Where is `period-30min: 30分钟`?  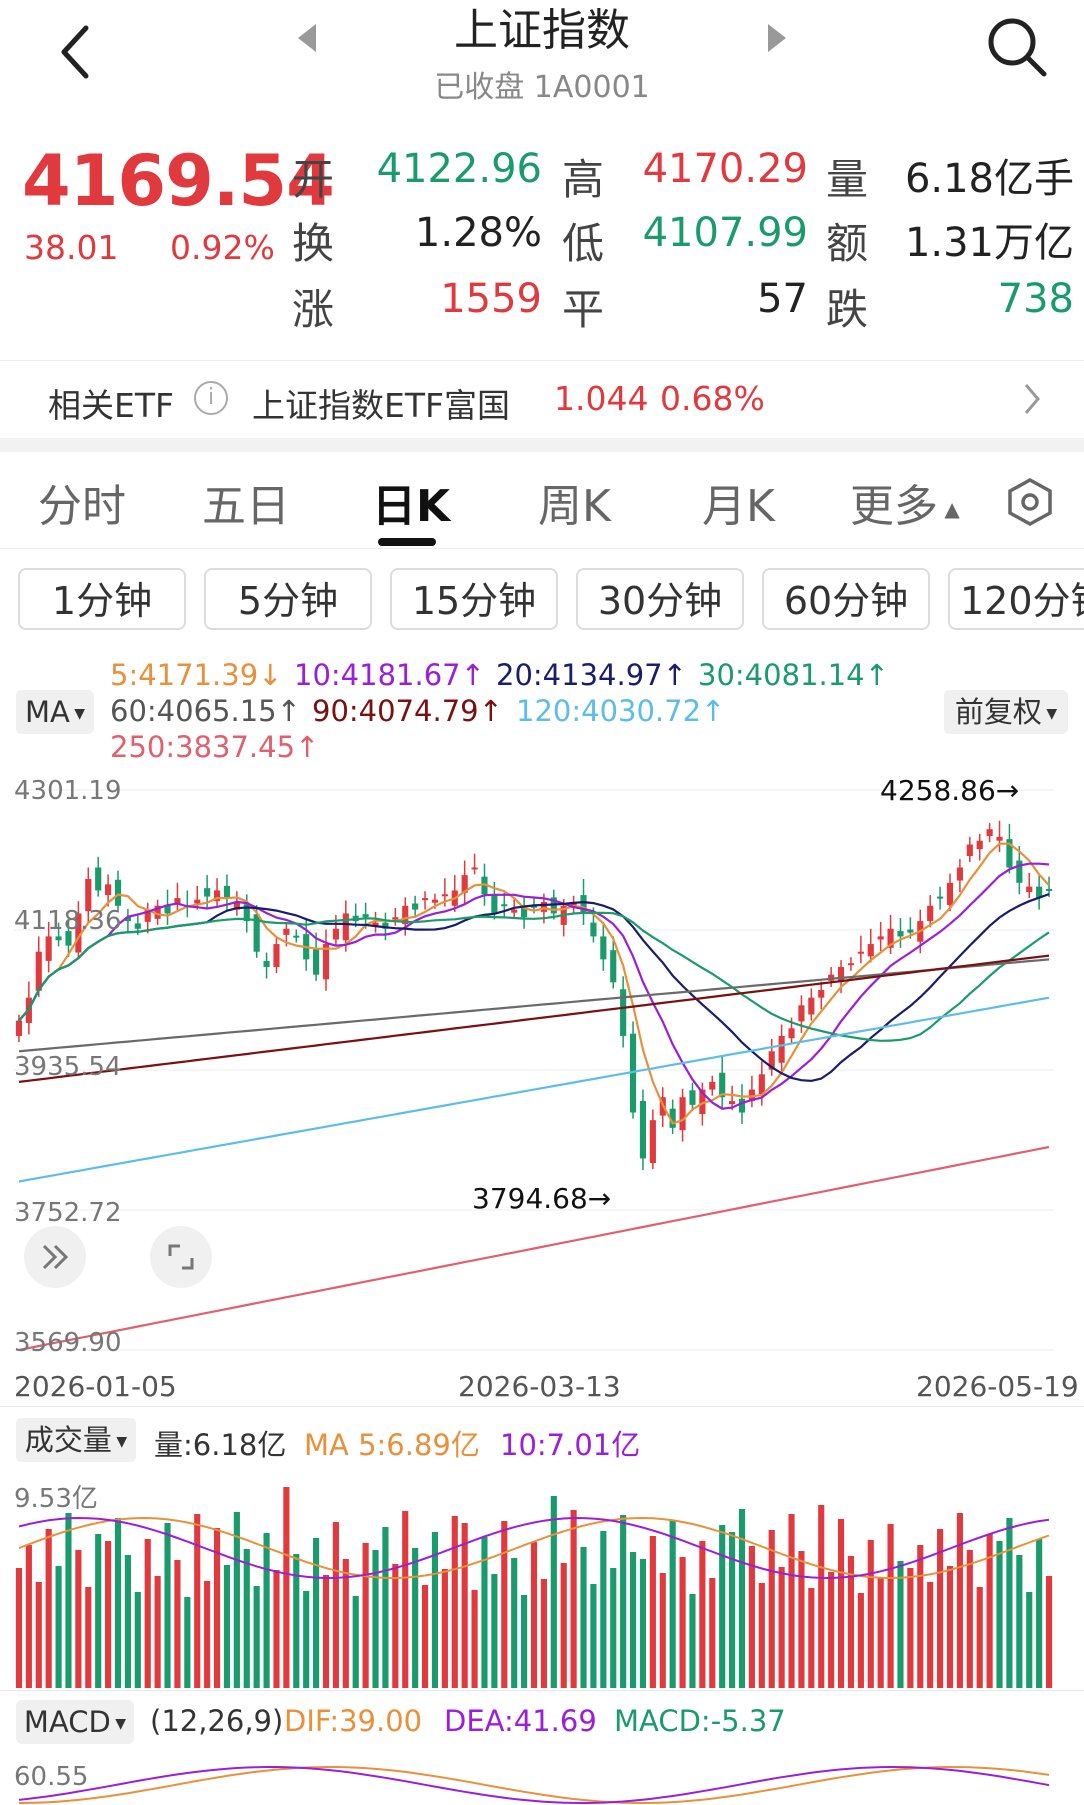
period-30min: 30分钟 is located at coordinates (660, 599).